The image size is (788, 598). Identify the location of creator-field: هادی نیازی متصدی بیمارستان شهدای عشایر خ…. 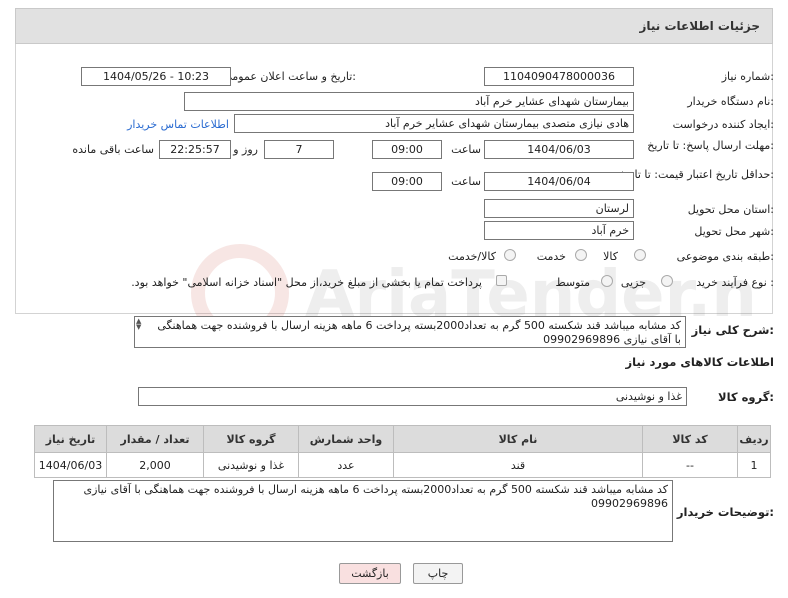
(434, 123).